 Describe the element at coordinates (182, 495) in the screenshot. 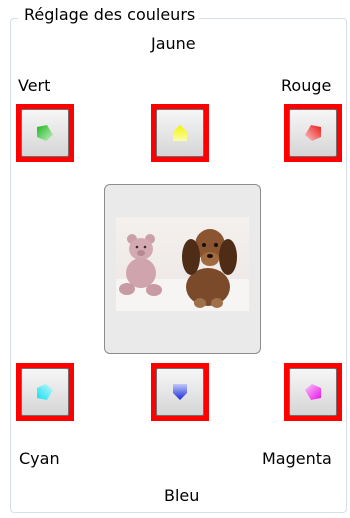

I see `label-blue: Bleu` at that location.